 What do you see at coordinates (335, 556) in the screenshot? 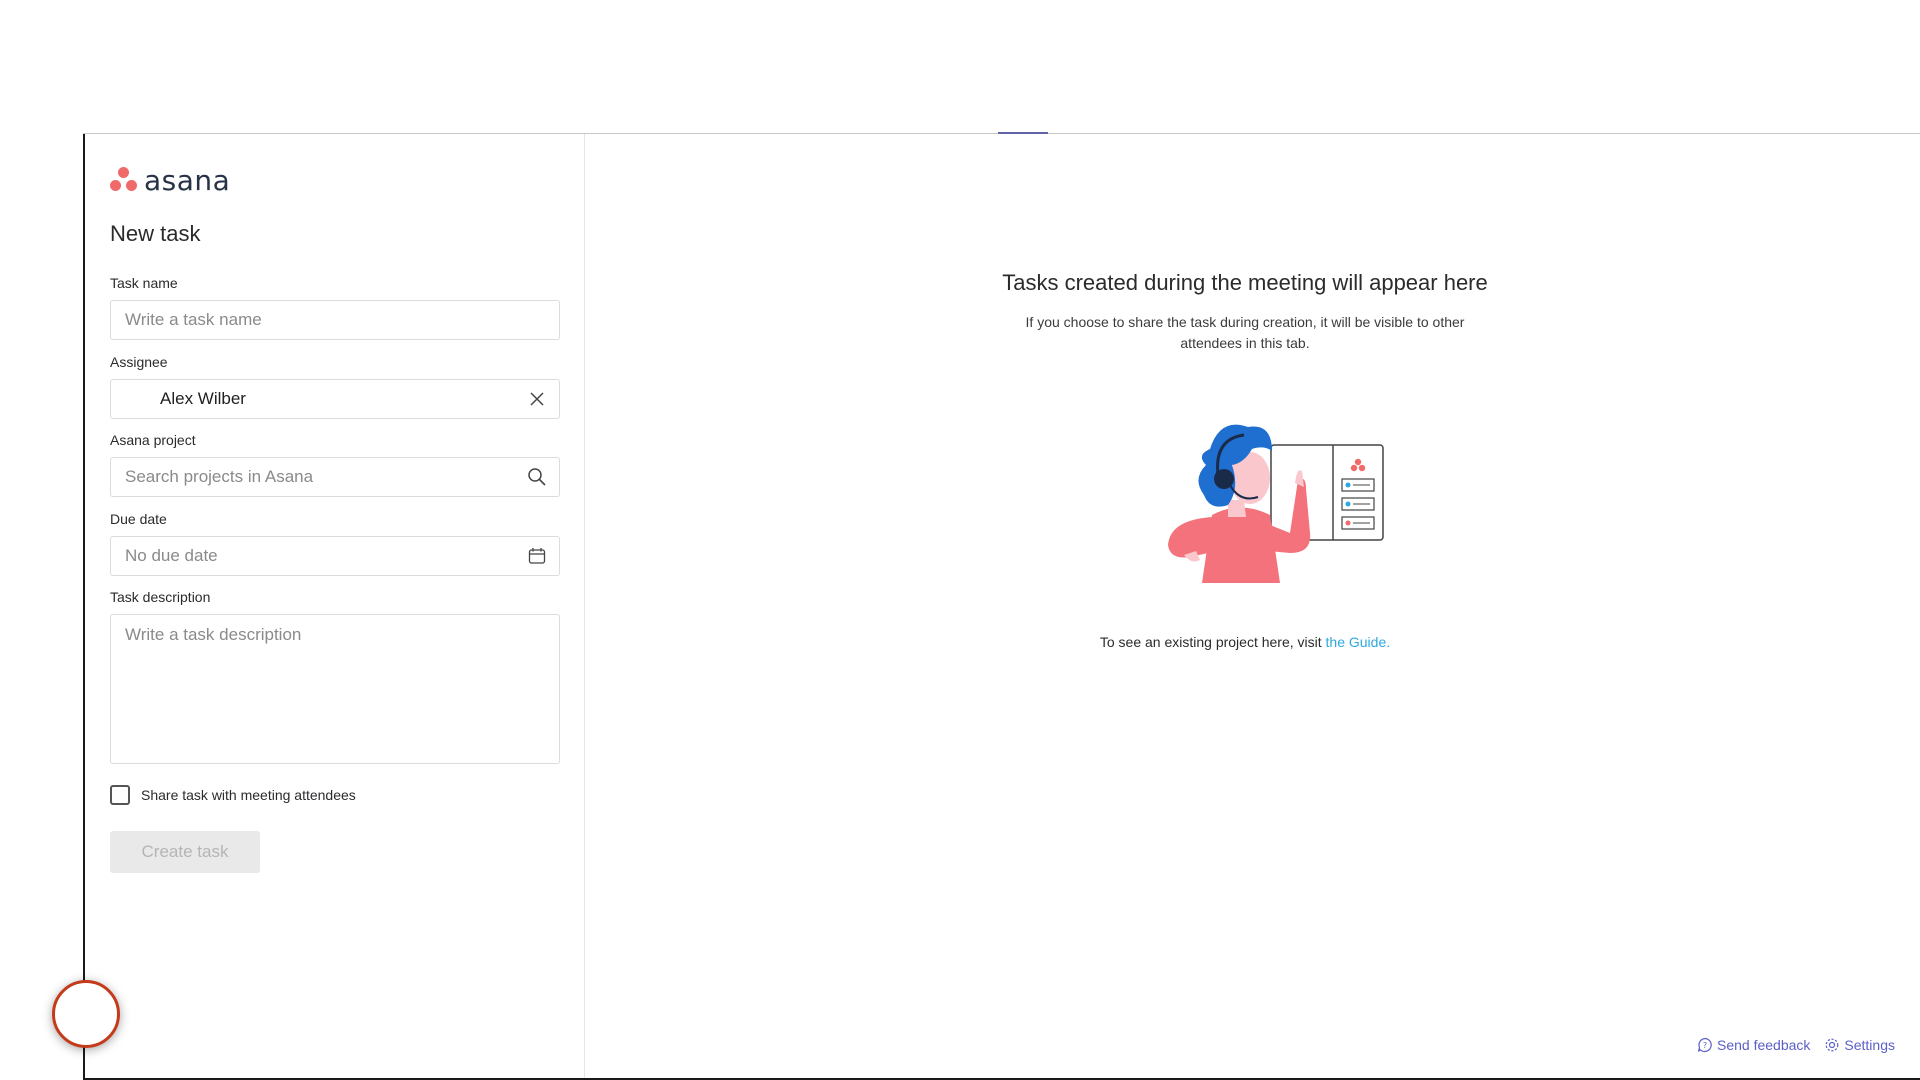
I see `due-date-input: No due date` at bounding box center [335, 556].